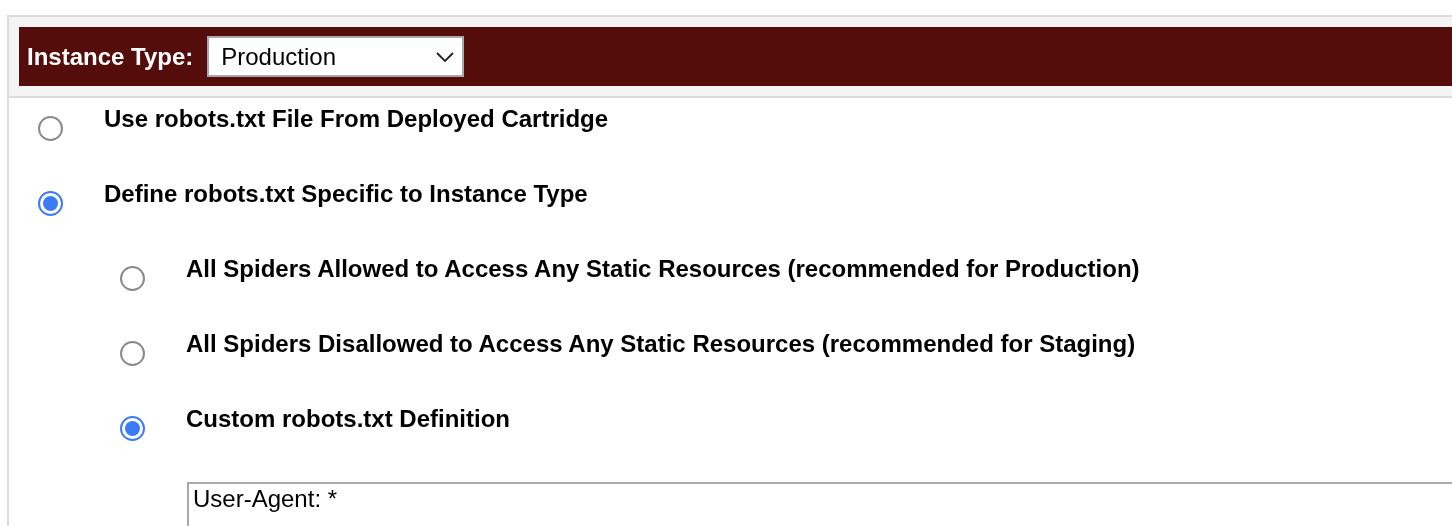  What do you see at coordinates (663, 269) in the screenshot?
I see `radio-label: All Spiders Allowed to Access Any Static Resources (recommended for Production)` at bounding box center [663, 269].